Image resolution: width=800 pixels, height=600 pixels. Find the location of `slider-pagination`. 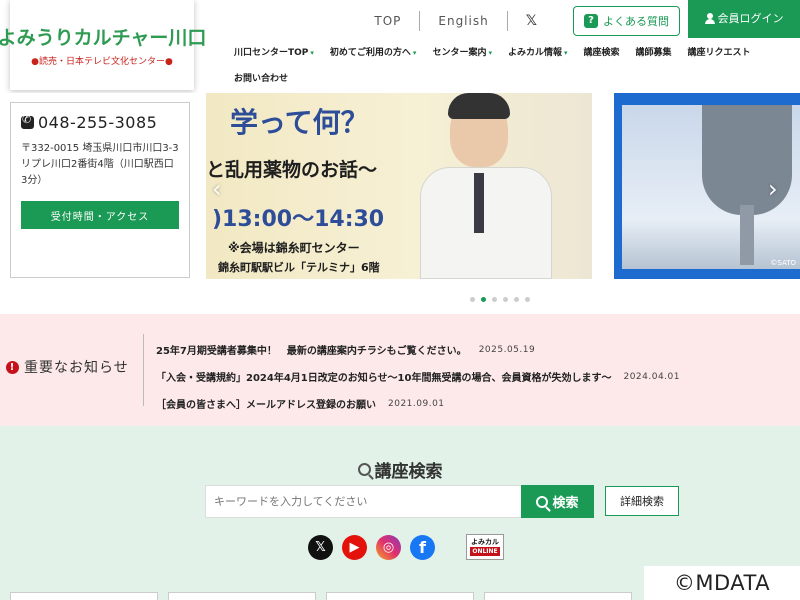

slider-pagination is located at coordinates (503, 299).